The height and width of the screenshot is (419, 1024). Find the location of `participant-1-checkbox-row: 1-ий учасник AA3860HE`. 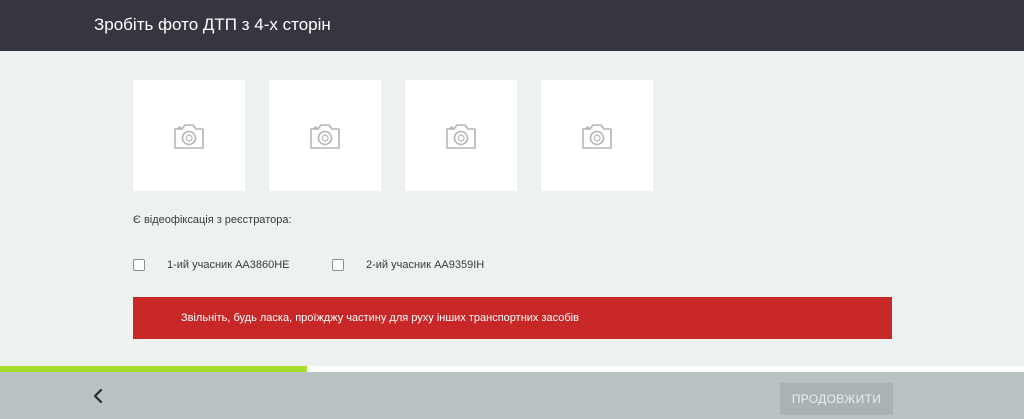

participant-1-checkbox-row: 1-ий учасник AA3860HE is located at coordinates (211, 265).